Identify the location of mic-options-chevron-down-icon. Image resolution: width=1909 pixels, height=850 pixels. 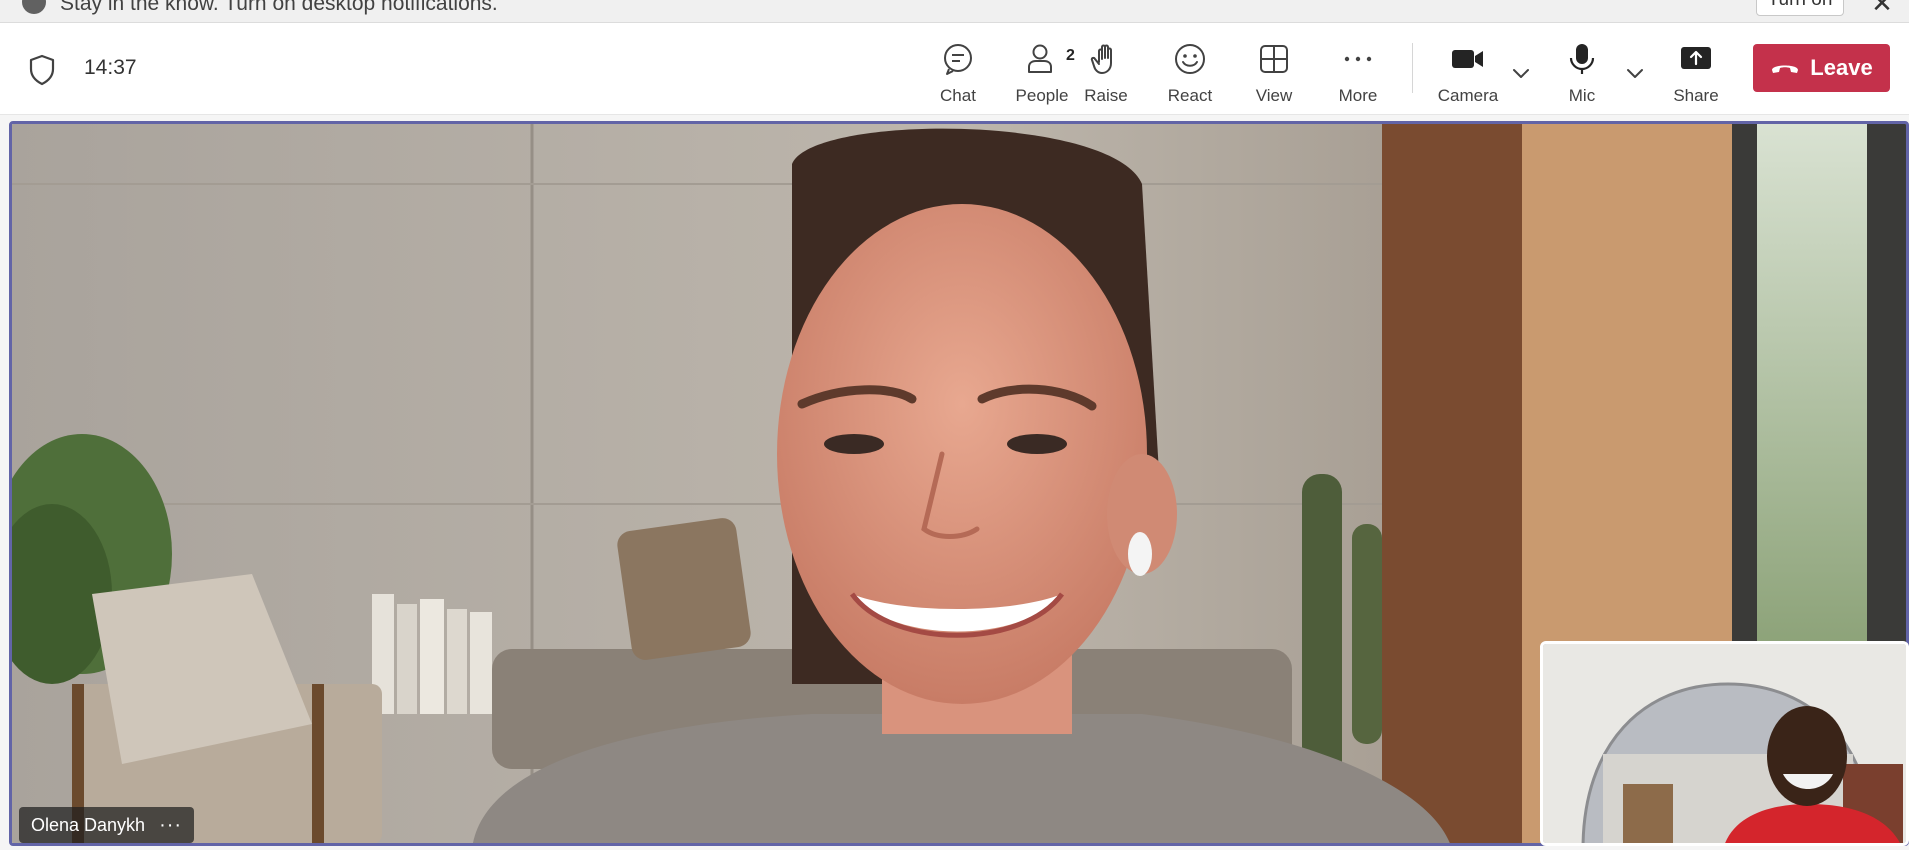
(1635, 73).